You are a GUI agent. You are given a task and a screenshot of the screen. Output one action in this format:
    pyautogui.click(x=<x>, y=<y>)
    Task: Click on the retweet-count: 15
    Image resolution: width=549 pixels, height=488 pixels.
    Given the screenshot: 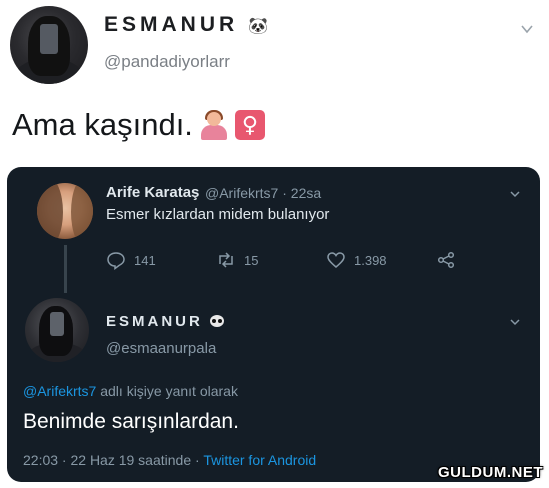 What is the action you would take?
    pyautogui.click(x=251, y=260)
    